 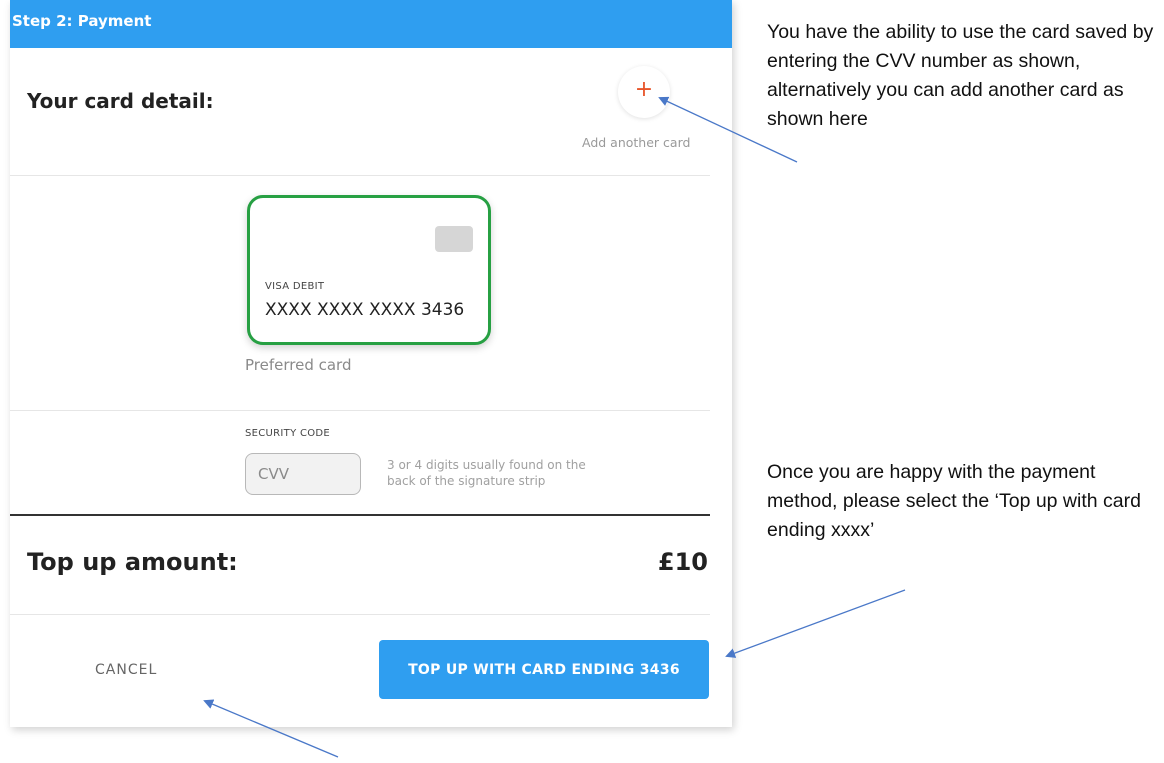 I want to click on topup-amount-label: Top up amount:, so click(x=132, y=562).